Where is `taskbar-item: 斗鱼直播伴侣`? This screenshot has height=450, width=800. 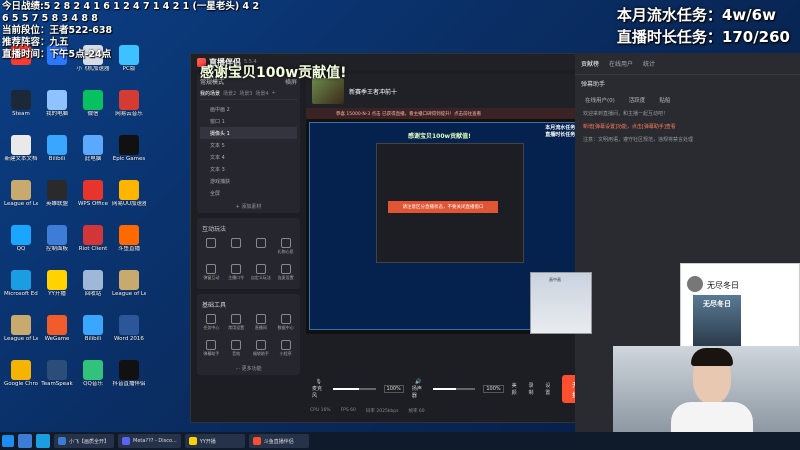 taskbar-item: 斗鱼直播伴侣 is located at coordinates (278, 441).